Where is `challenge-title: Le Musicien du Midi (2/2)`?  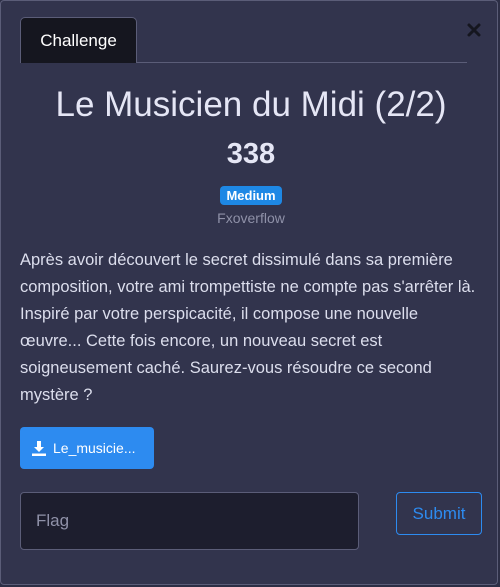
challenge-title: Le Musicien du Midi (2/2) is located at coordinates (251, 104).